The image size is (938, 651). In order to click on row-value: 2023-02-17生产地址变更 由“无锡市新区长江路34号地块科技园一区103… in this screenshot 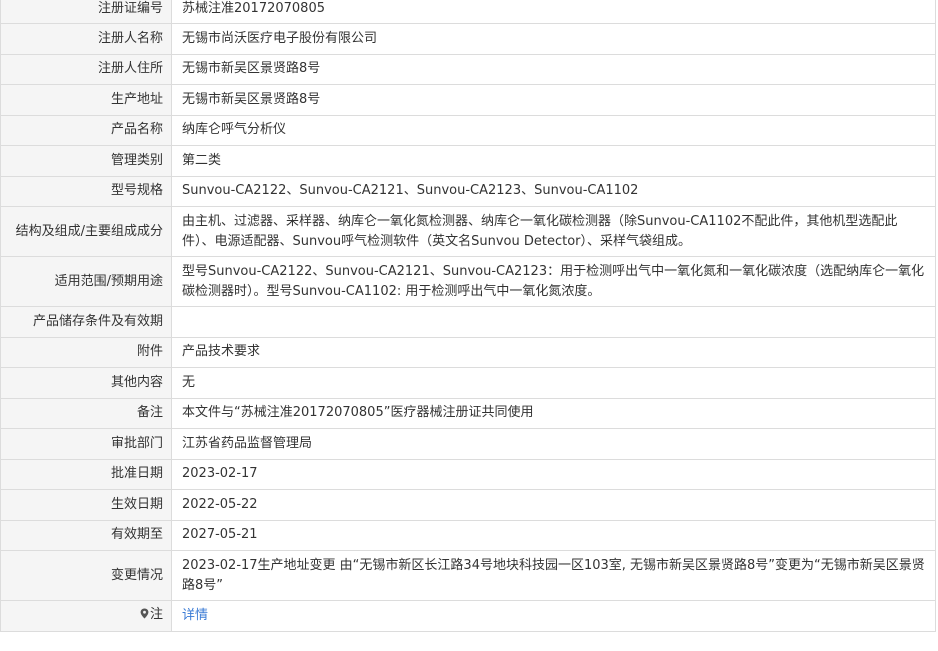, I will do `click(553, 575)`.